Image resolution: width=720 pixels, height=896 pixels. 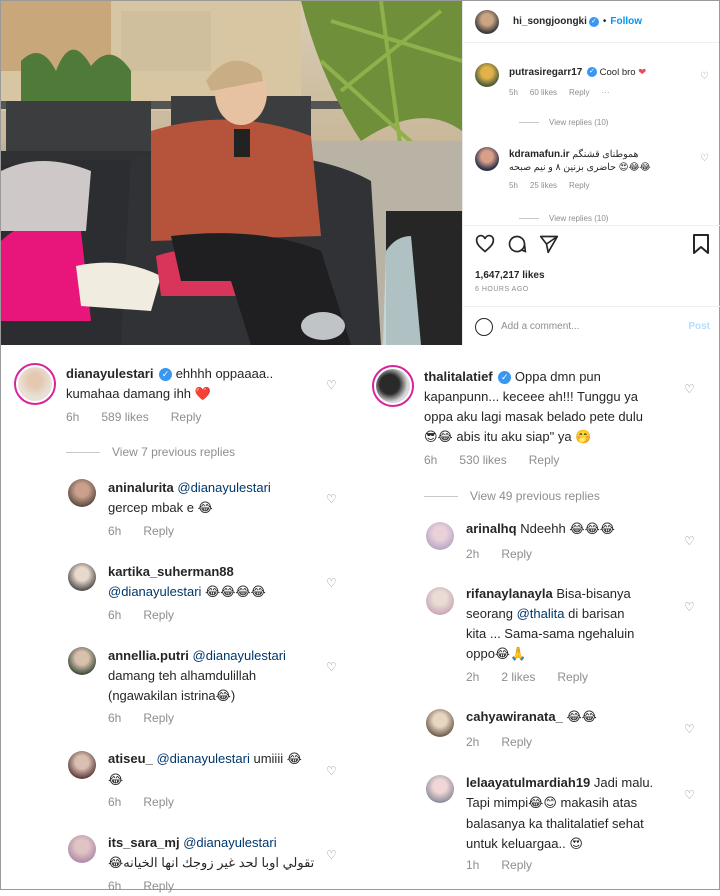 What do you see at coordinates (623, 782) in the screenshot?
I see `comment-text: Jadi malu.` at bounding box center [623, 782].